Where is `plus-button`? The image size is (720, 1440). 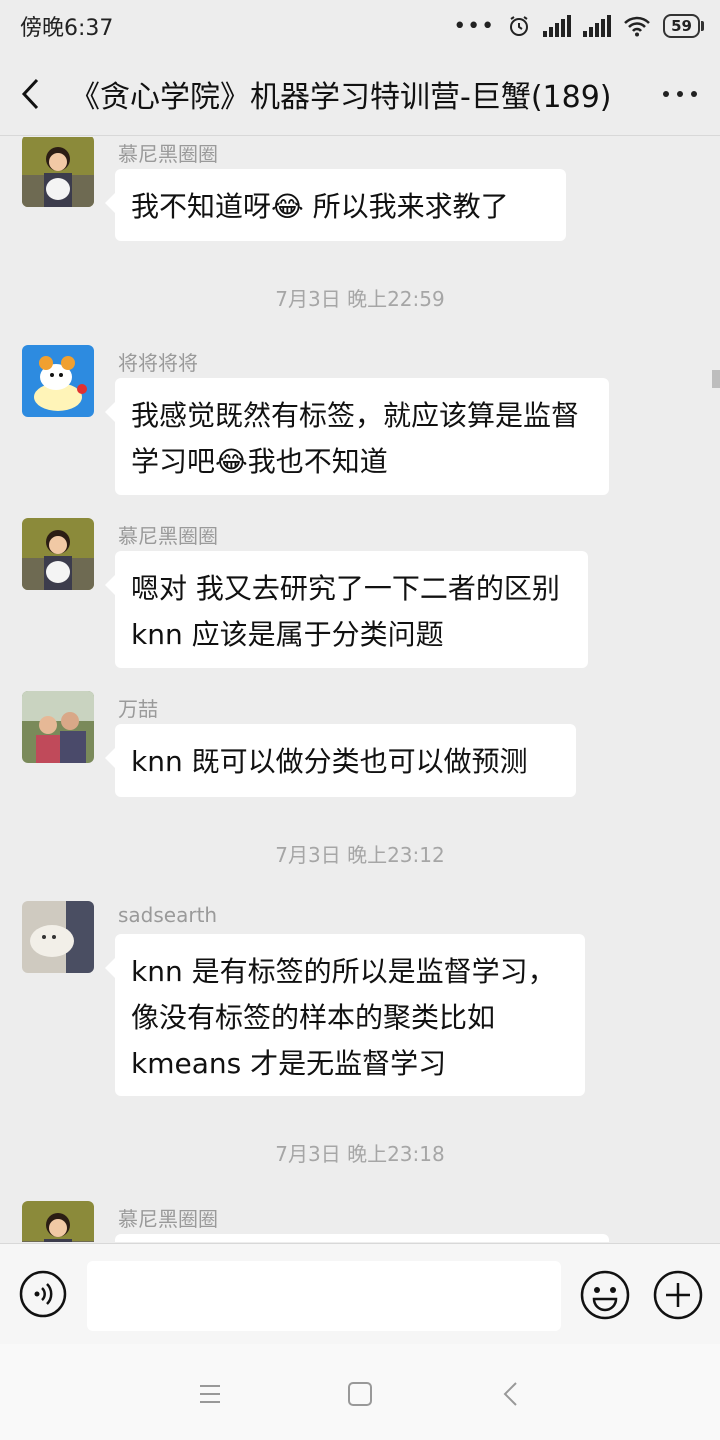 plus-button is located at coordinates (678, 1295).